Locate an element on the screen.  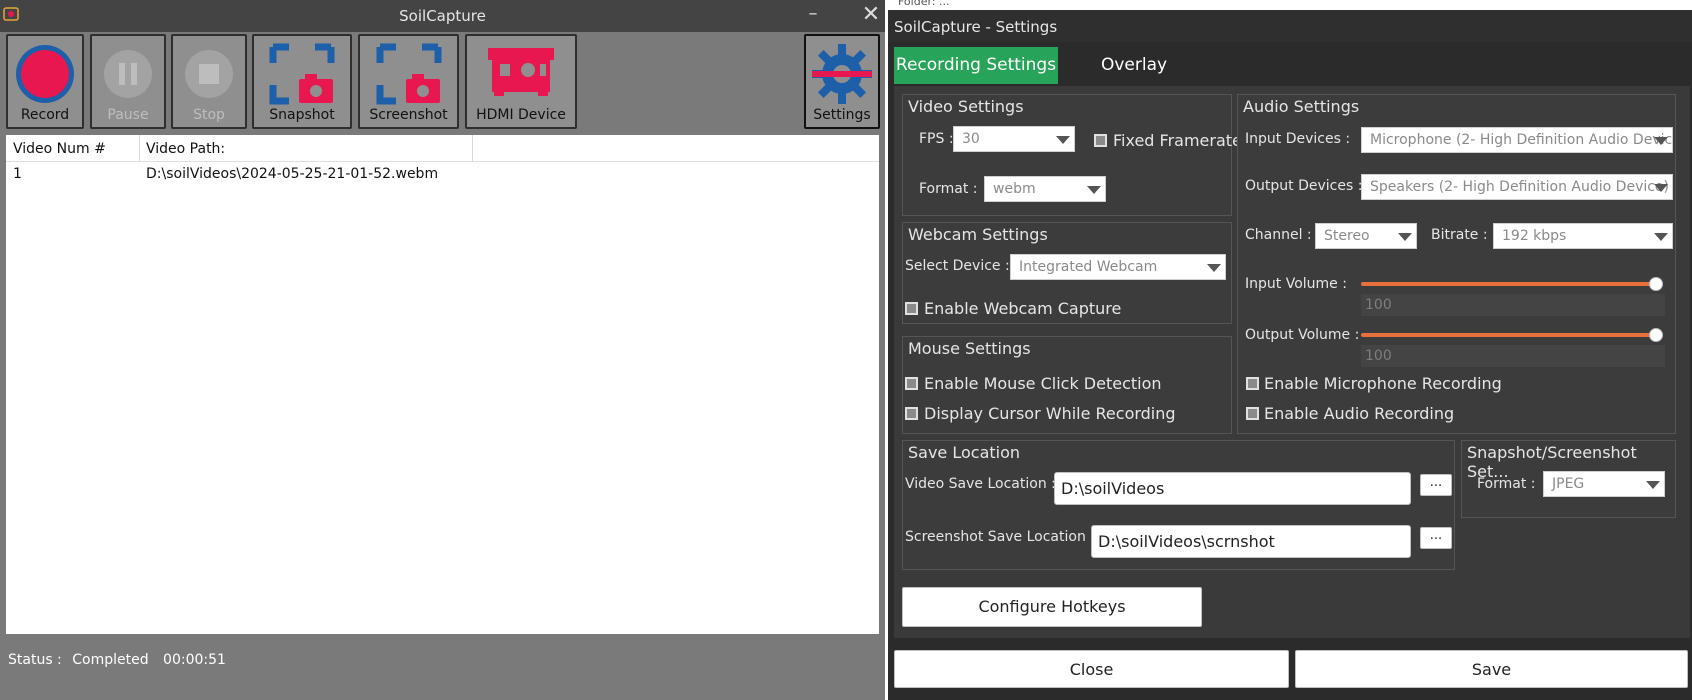
display-cursor-label: Display Cursor While Recording is located at coordinates (1050, 413).